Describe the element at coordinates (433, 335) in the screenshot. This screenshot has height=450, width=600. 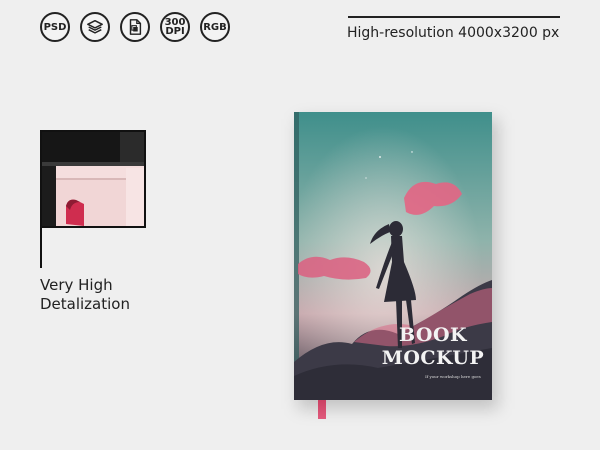
I see `book-title-line1: BOOK` at that location.